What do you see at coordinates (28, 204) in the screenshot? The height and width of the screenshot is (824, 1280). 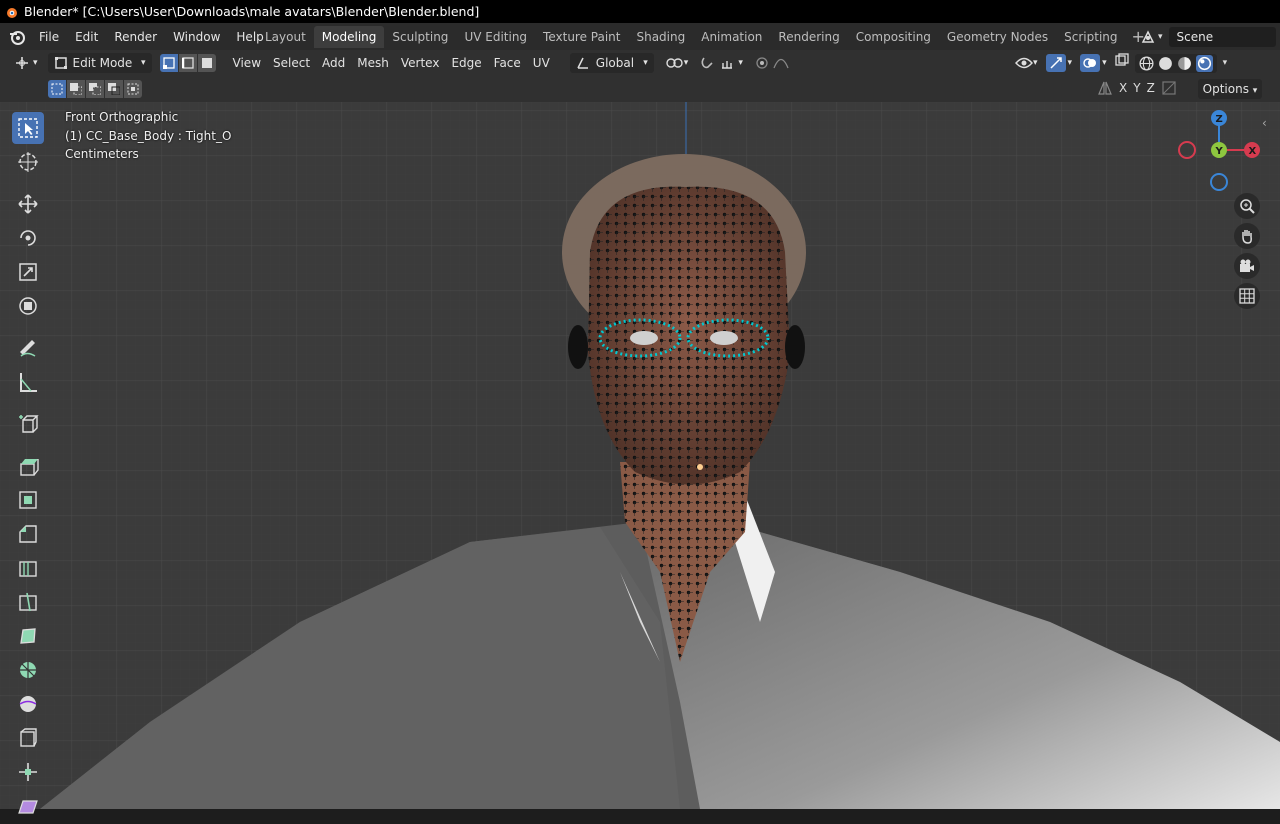 I see `move-tool-icon` at bounding box center [28, 204].